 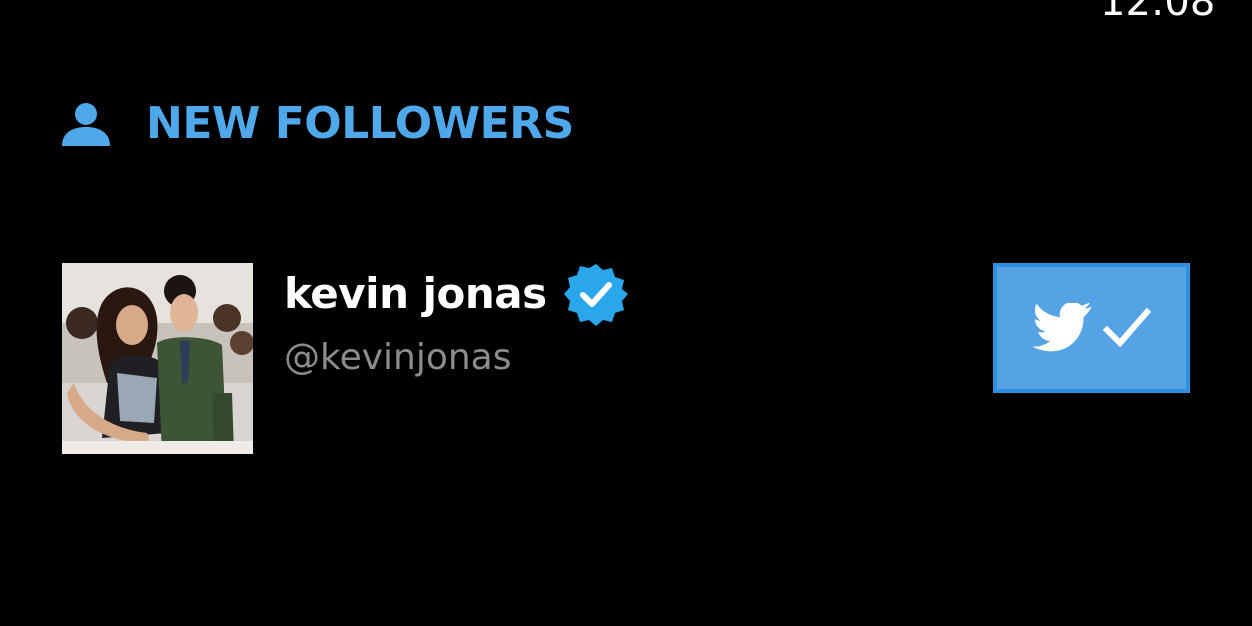 I want to click on section-title: NEW FOLLOWERS, so click(x=360, y=123).